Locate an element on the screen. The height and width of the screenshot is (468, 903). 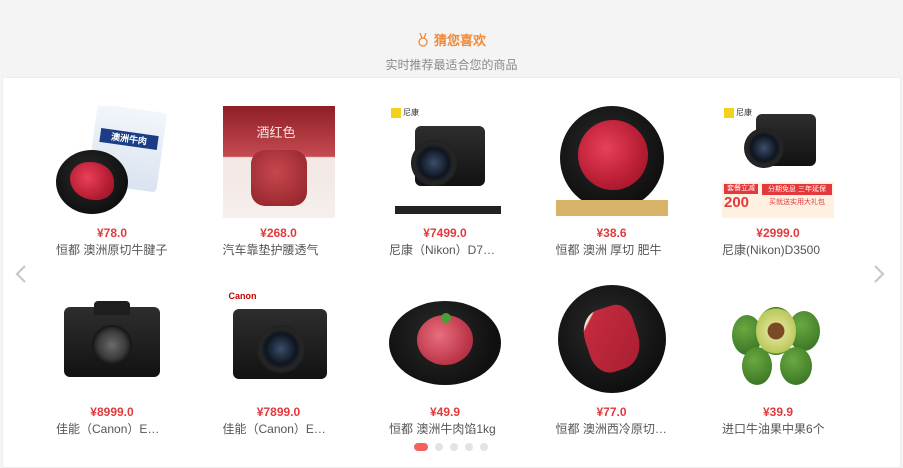
carousel-next-button is located at coordinates (879, 274).